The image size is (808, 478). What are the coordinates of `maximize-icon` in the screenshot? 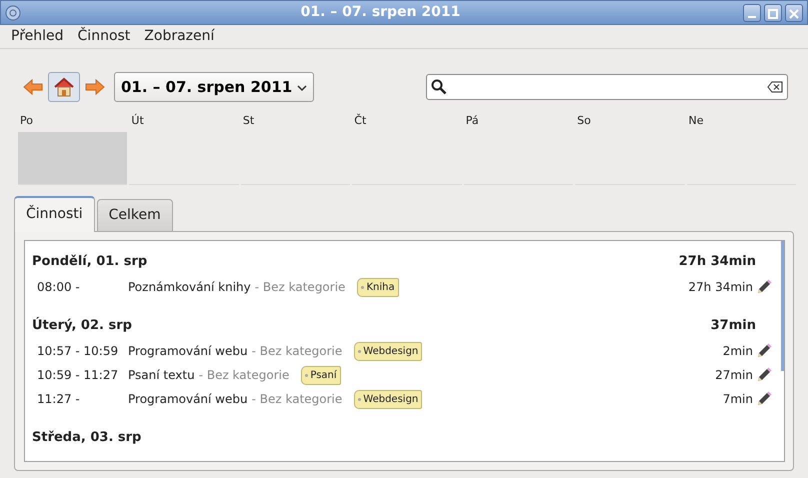 It's located at (773, 13).